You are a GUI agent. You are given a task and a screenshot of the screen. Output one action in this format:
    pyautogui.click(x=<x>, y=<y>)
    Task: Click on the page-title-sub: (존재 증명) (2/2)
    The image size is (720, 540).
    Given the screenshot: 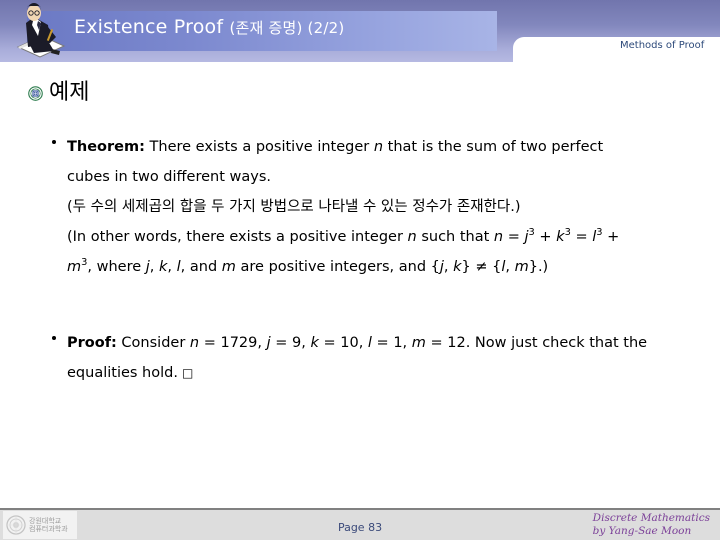 What is the action you would take?
    pyautogui.click(x=287, y=28)
    